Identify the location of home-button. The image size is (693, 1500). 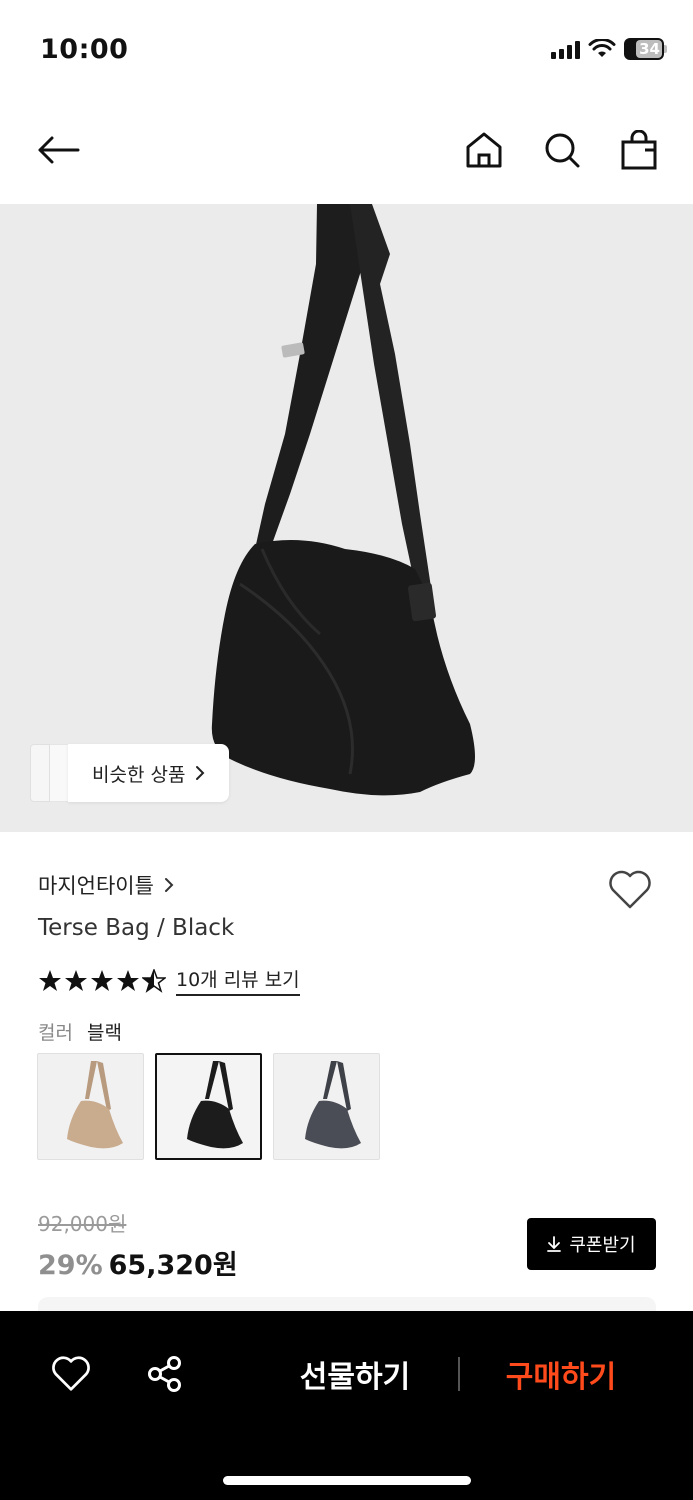
(484, 150).